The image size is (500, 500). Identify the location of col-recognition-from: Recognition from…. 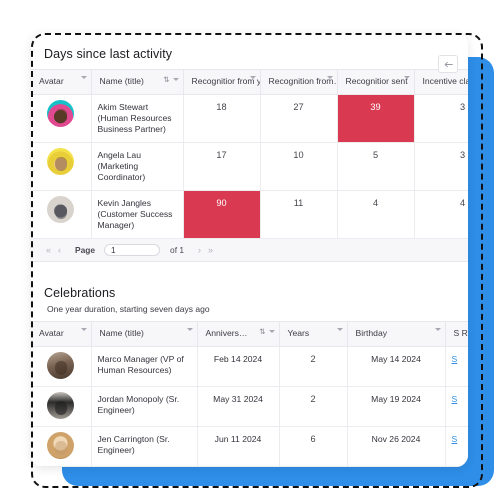
(299, 82).